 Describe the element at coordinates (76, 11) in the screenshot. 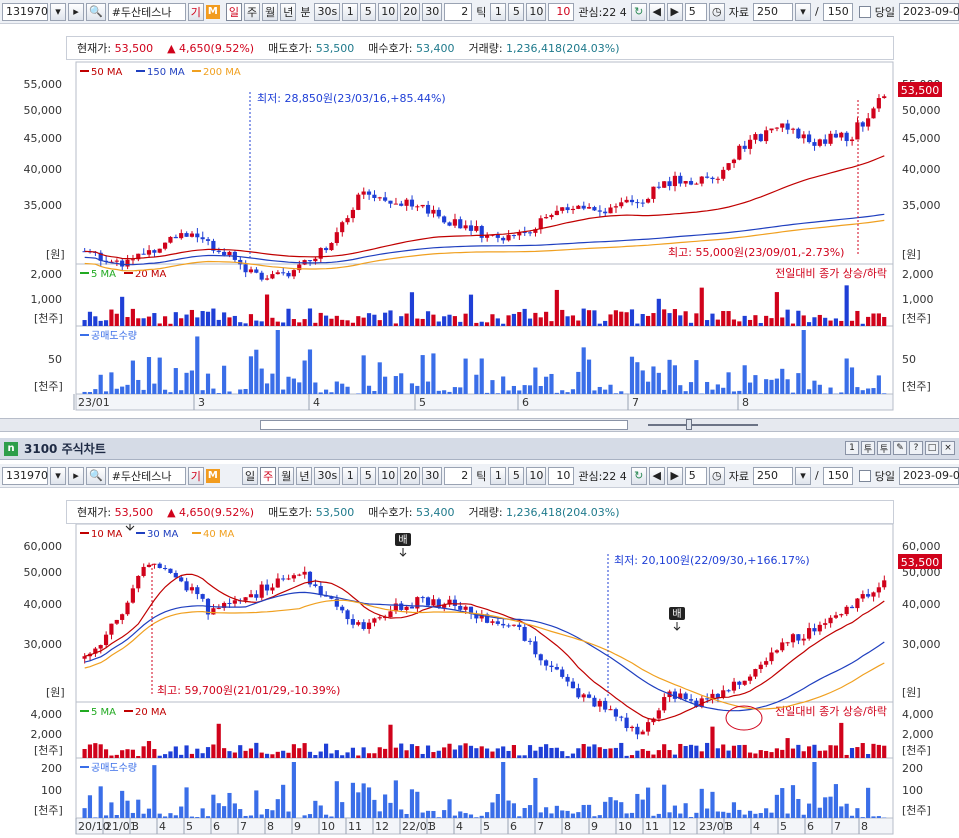

I see `next-arrow-button: ▸` at that location.